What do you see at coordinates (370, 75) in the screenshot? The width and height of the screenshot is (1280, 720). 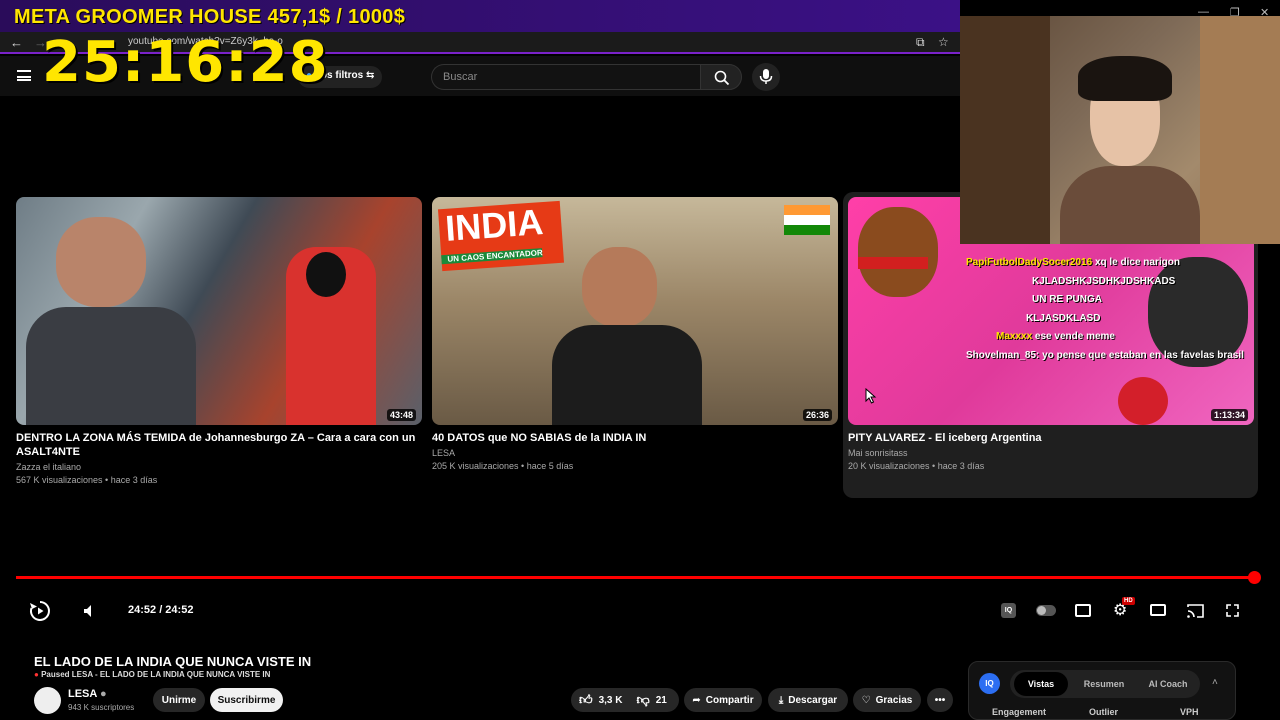 I see `sliders-icon: ⇆` at bounding box center [370, 75].